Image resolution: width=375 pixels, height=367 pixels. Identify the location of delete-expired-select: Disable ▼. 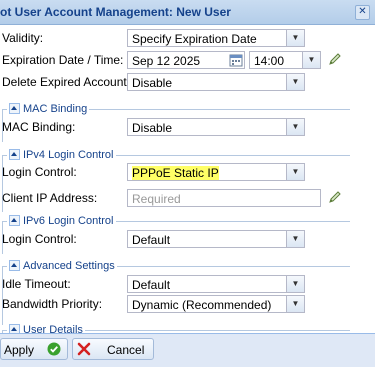
(216, 82).